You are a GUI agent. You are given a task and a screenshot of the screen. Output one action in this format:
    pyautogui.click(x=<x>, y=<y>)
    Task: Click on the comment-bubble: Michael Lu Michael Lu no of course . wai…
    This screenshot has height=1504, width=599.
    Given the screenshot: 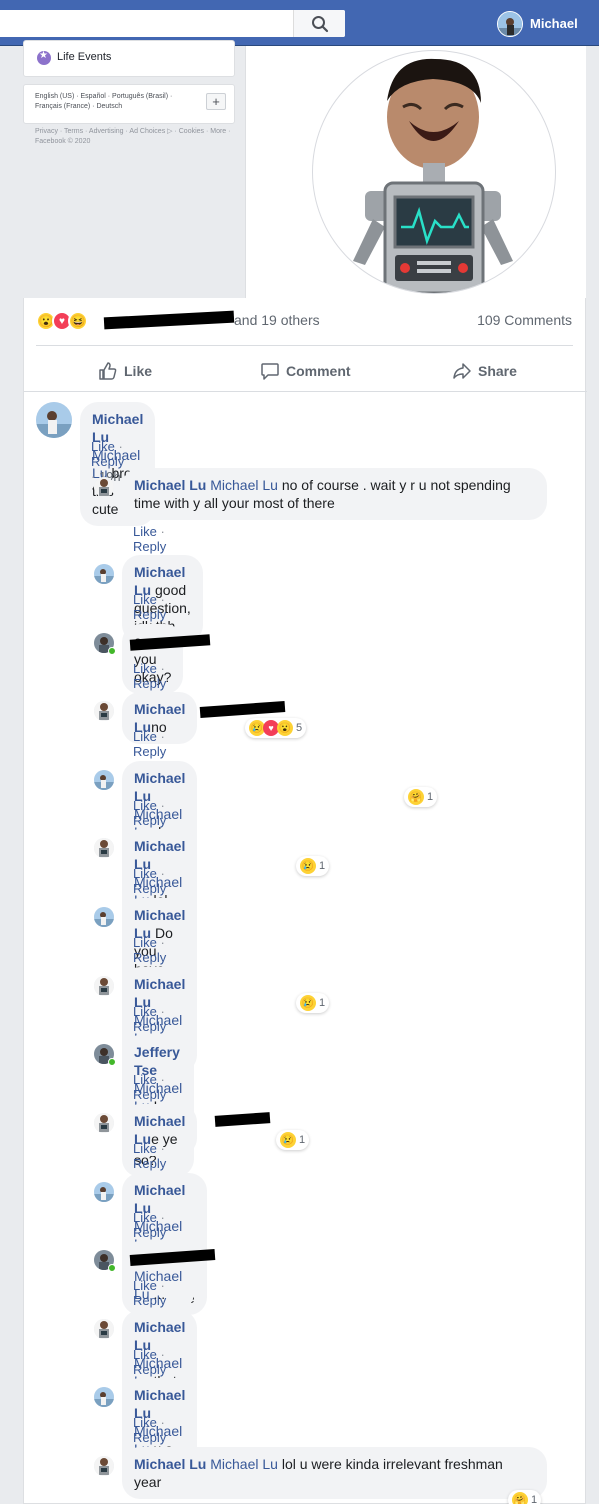 What is the action you would take?
    pyautogui.click(x=334, y=494)
    